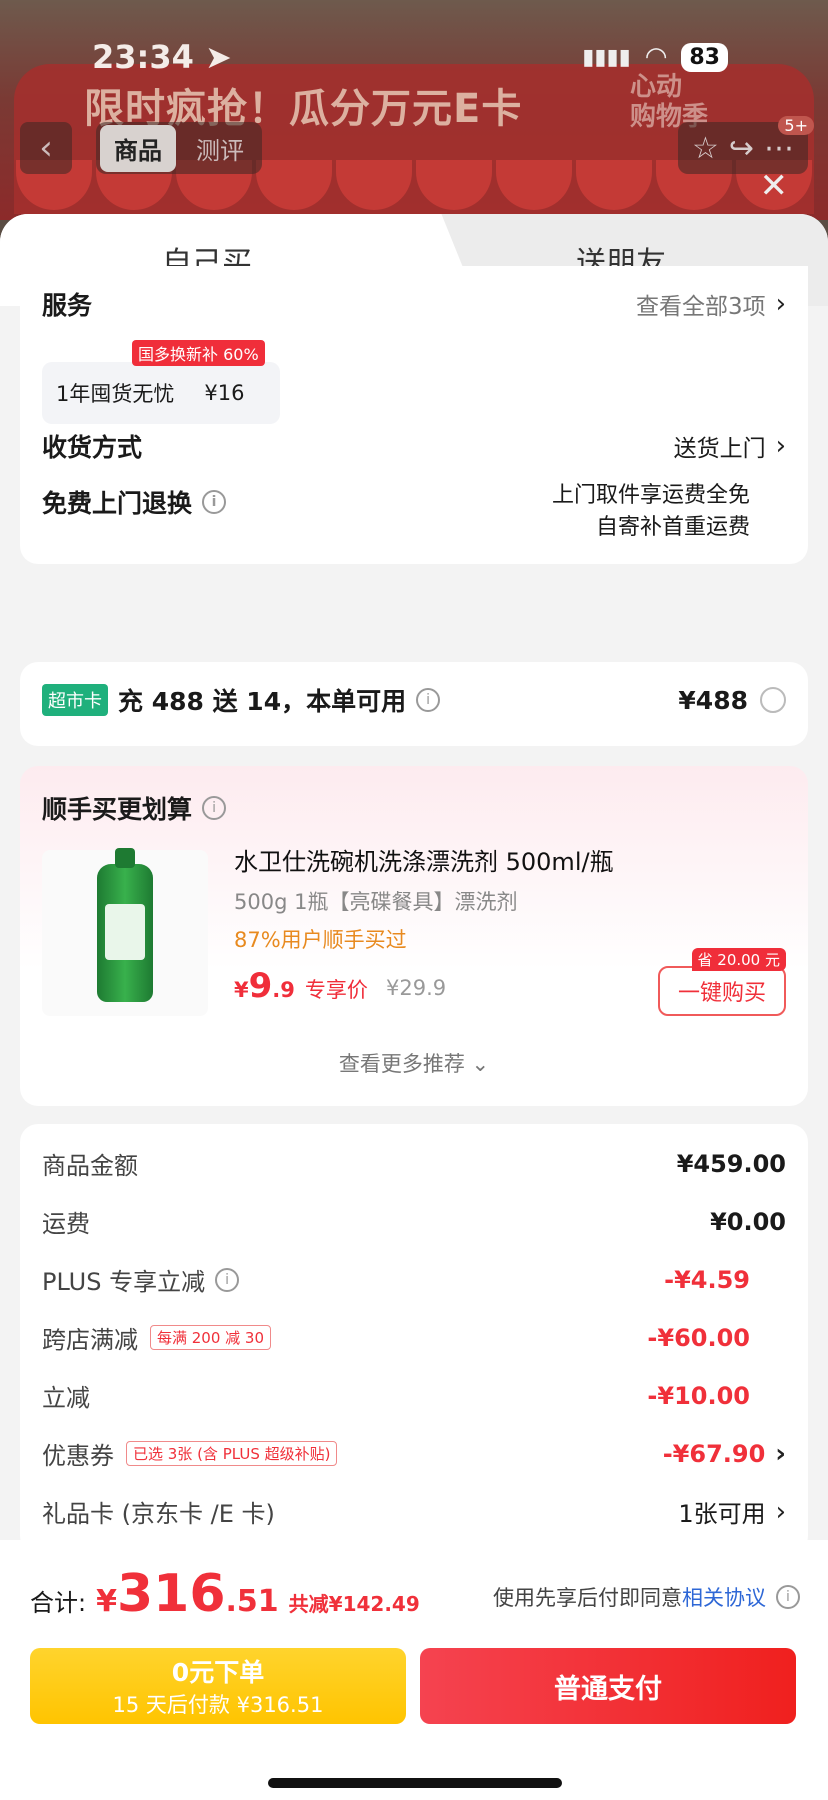  Describe the element at coordinates (262, 701) in the screenshot. I see `supermarket-text: 充 488 送 14，本单可用` at that location.